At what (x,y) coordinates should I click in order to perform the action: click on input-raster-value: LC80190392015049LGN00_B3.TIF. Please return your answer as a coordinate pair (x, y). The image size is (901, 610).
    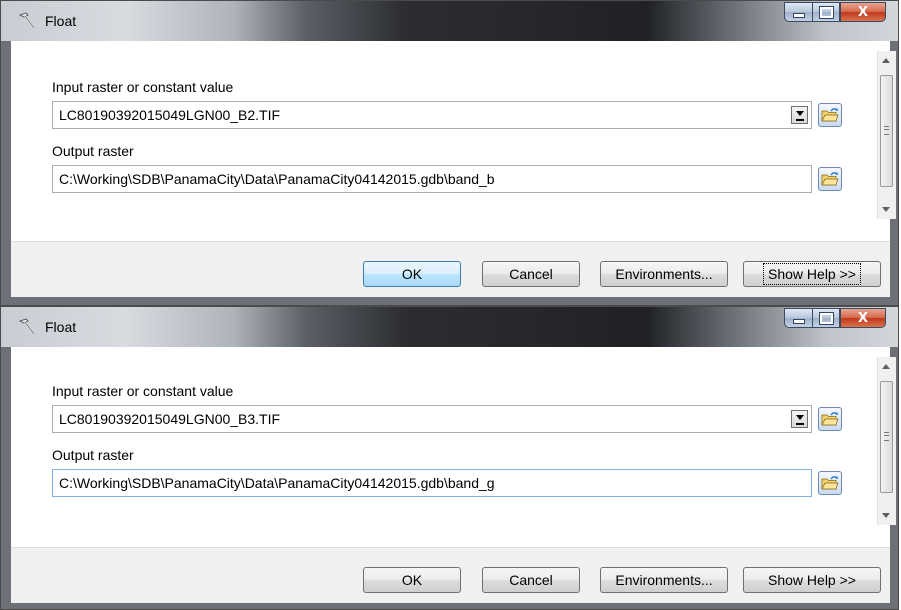
    Looking at the image, I should click on (170, 419).